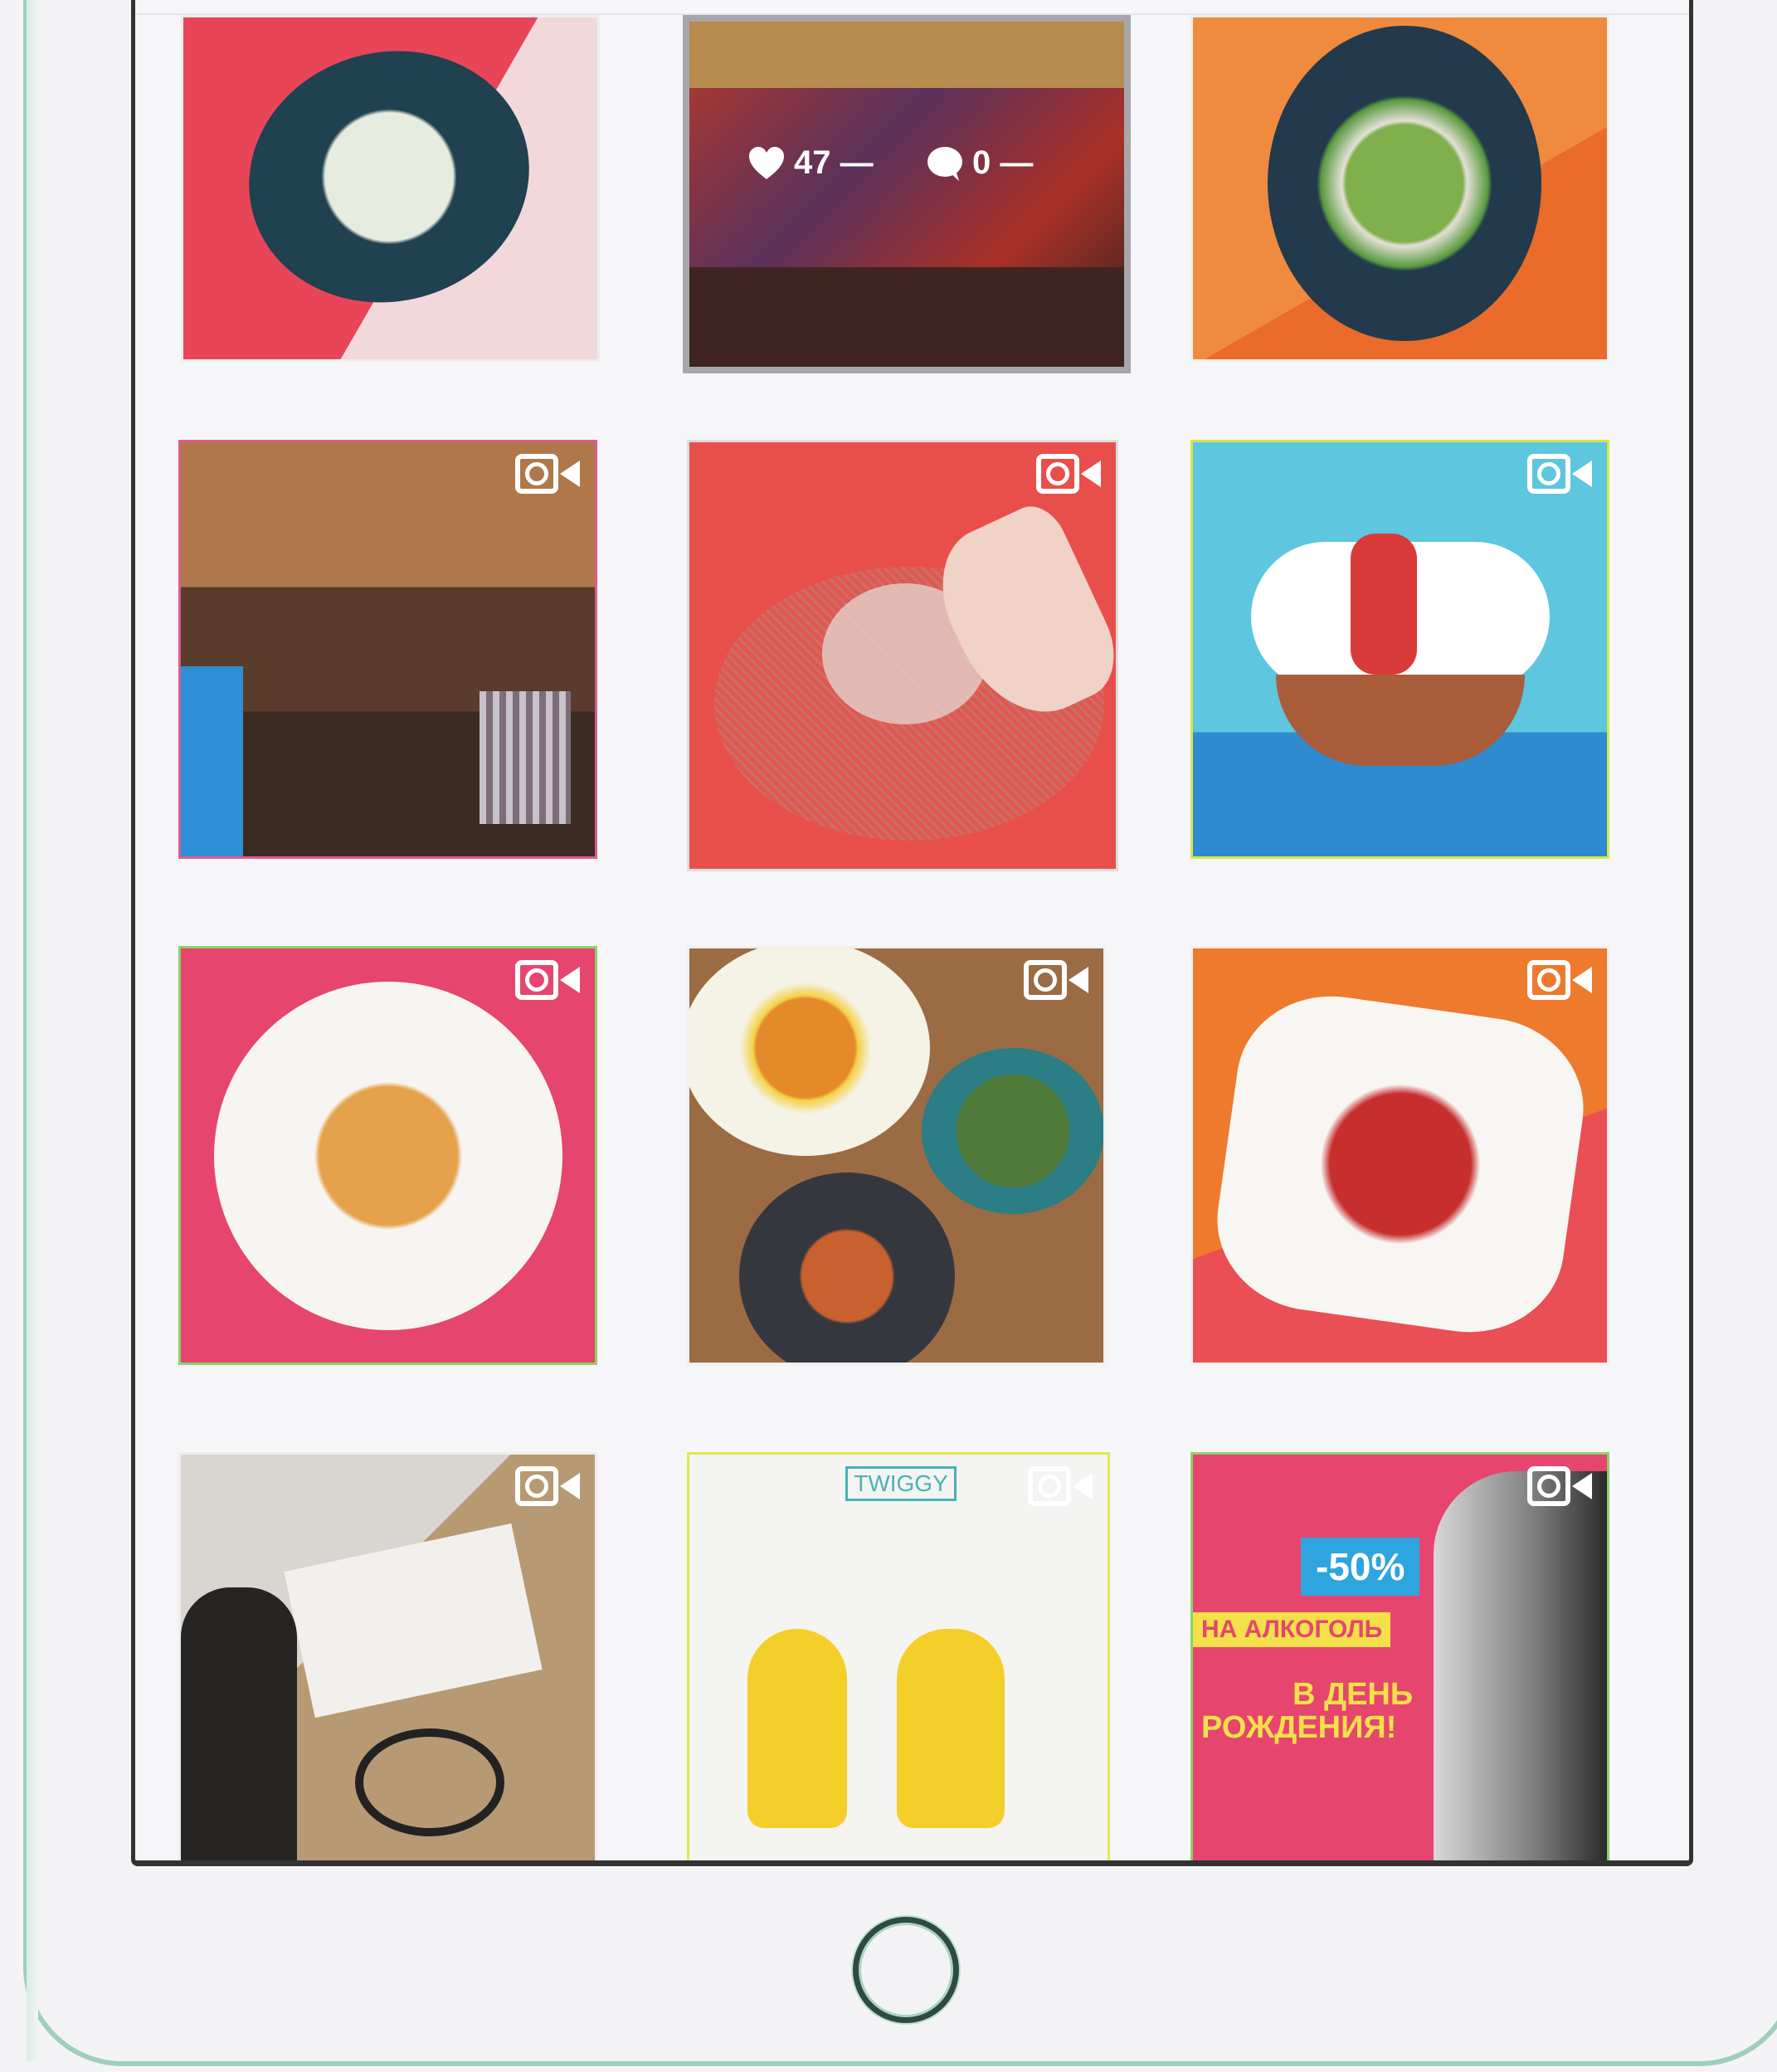 The image size is (1777, 2072). What do you see at coordinates (1399, 1656) in the screenshot?
I see `post-tile-birthday-promo: -50% НА АЛКОГОЛЬ В ДЕНЬ РОЖДЕНИЯ!` at bounding box center [1399, 1656].